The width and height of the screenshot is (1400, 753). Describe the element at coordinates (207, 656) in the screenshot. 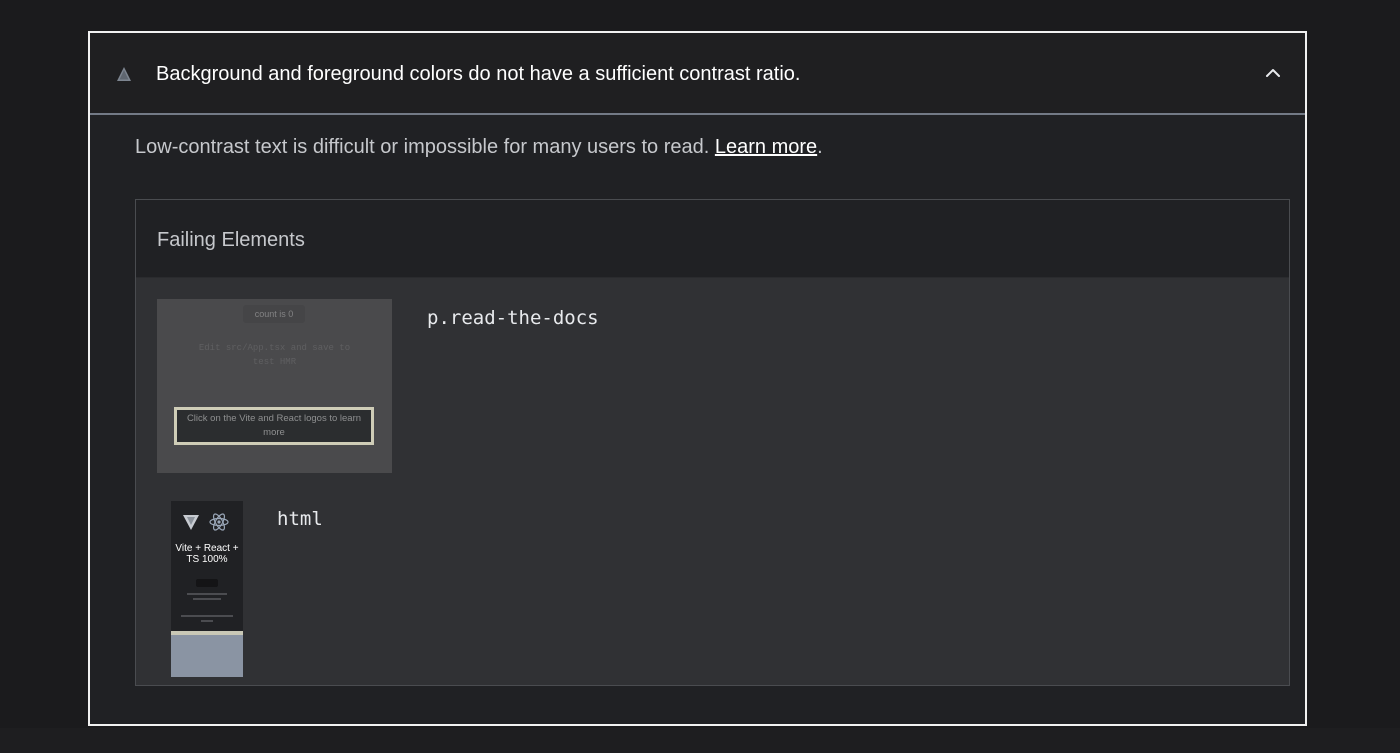

I see `thumbnail-bottom-area` at that location.